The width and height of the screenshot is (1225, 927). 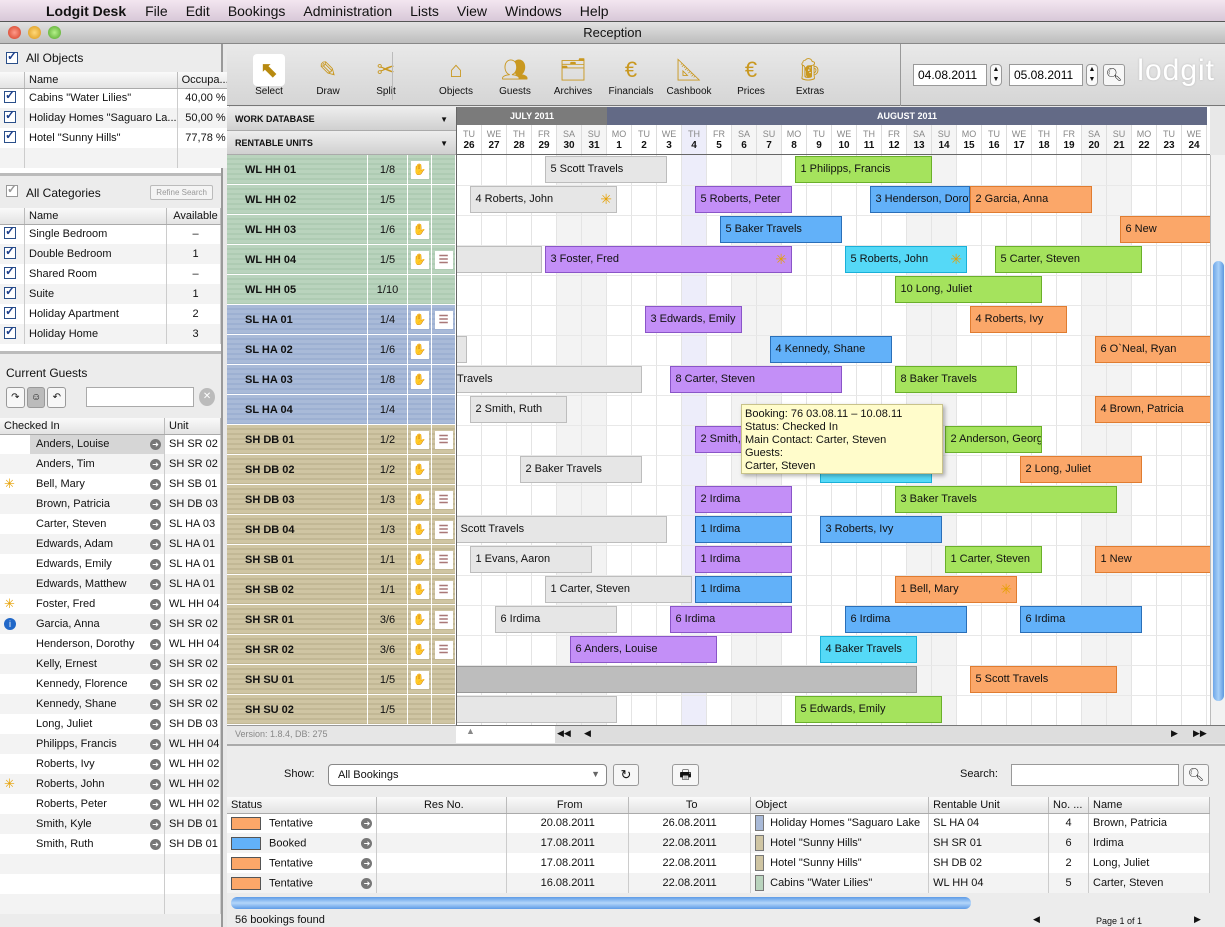 What do you see at coordinates (919, 140) in the screenshot?
I see `day-header: SA 13` at bounding box center [919, 140].